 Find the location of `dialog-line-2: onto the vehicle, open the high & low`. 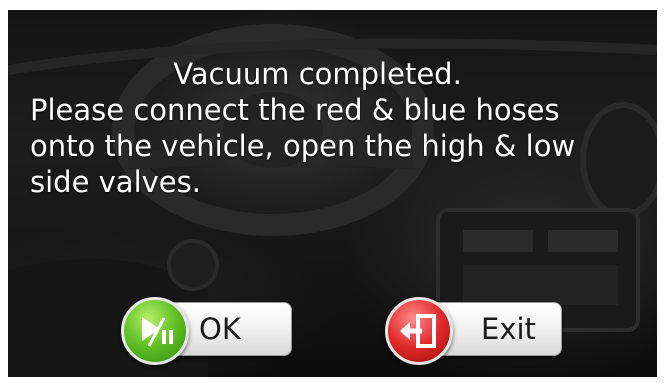

dialog-line-2: onto the vehicle, open the high & low is located at coordinates (303, 146).